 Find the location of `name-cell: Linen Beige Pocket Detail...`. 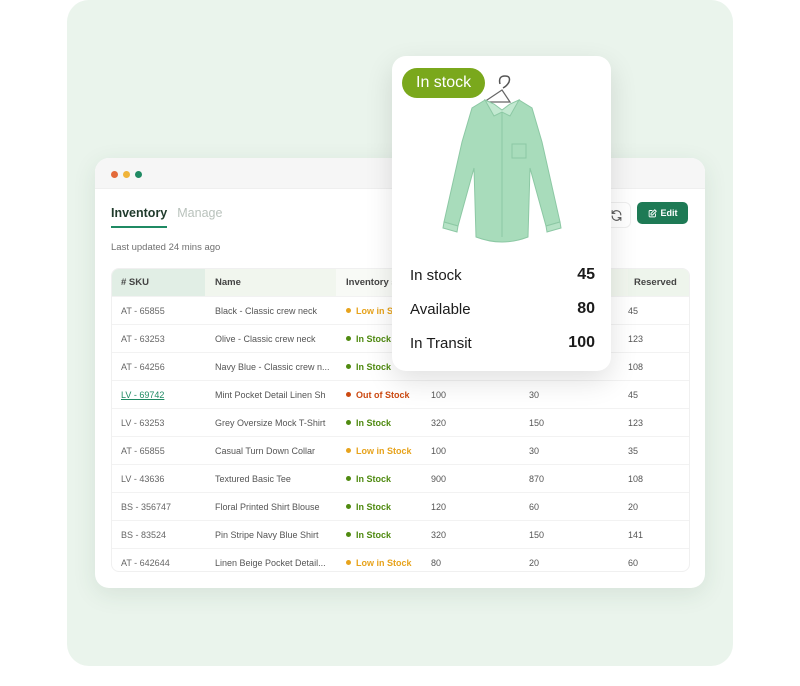

name-cell: Linen Beige Pocket Detail... is located at coordinates (270, 562).